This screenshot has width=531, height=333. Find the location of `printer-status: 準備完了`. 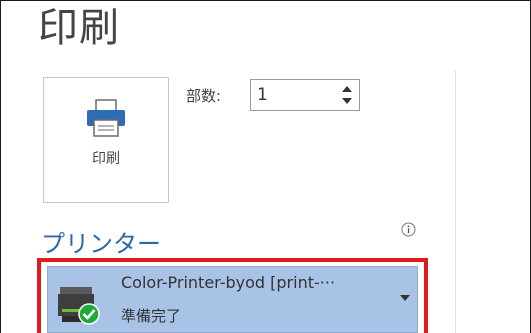

printer-status: 準備完了 is located at coordinates (151, 316).